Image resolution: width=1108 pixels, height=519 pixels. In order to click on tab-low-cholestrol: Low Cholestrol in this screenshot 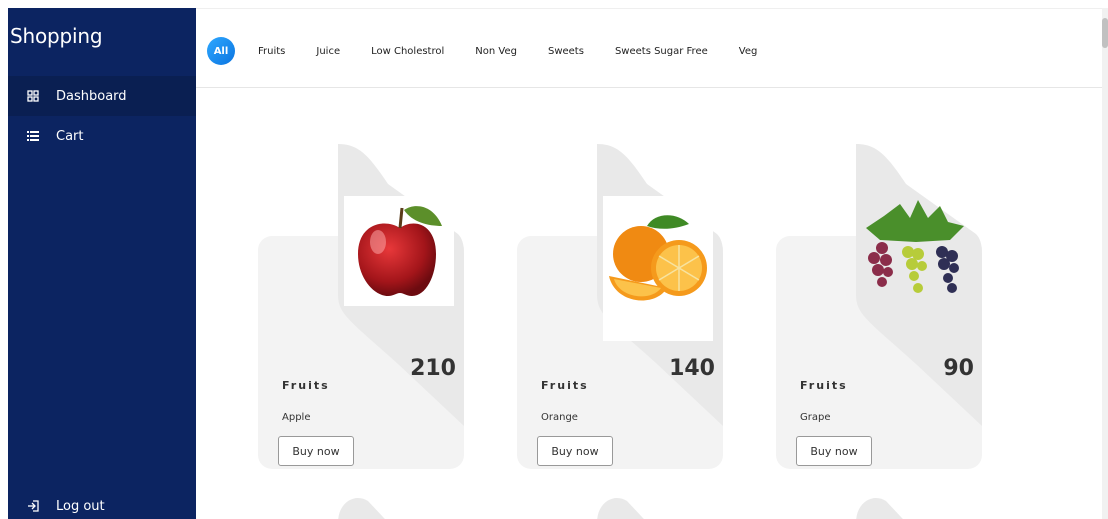, I will do `click(407, 51)`.